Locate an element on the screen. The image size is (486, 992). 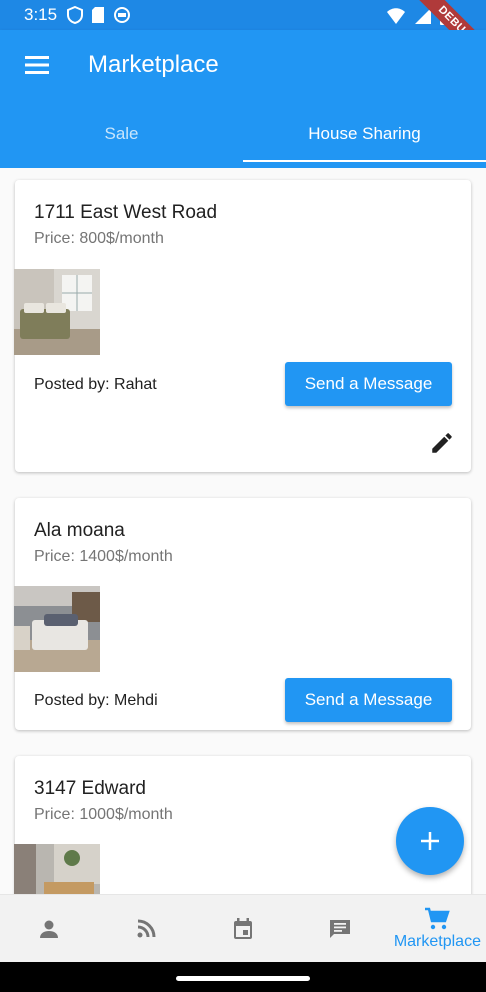
message-icon is located at coordinates (340, 929).